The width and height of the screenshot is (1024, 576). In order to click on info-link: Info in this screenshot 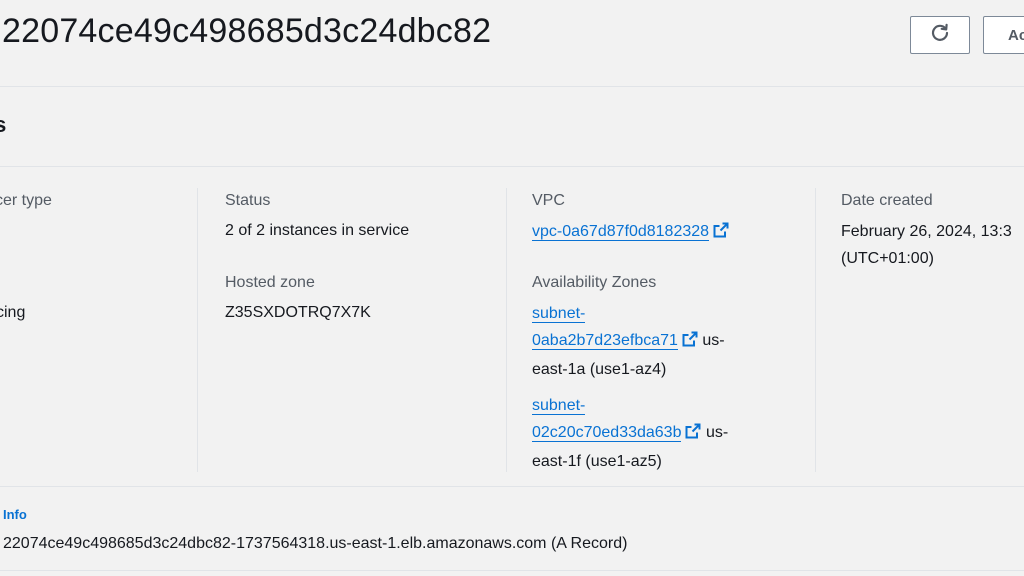, I will do `click(15, 514)`.